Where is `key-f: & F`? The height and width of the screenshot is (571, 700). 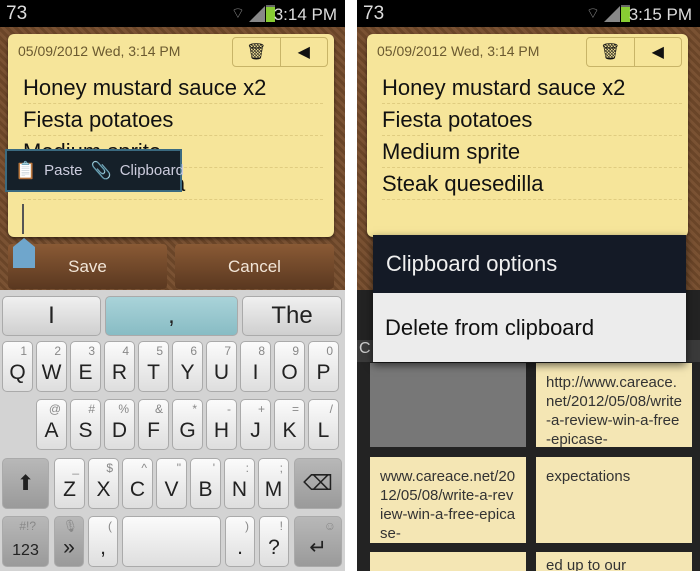
key-f: & F is located at coordinates (153, 424).